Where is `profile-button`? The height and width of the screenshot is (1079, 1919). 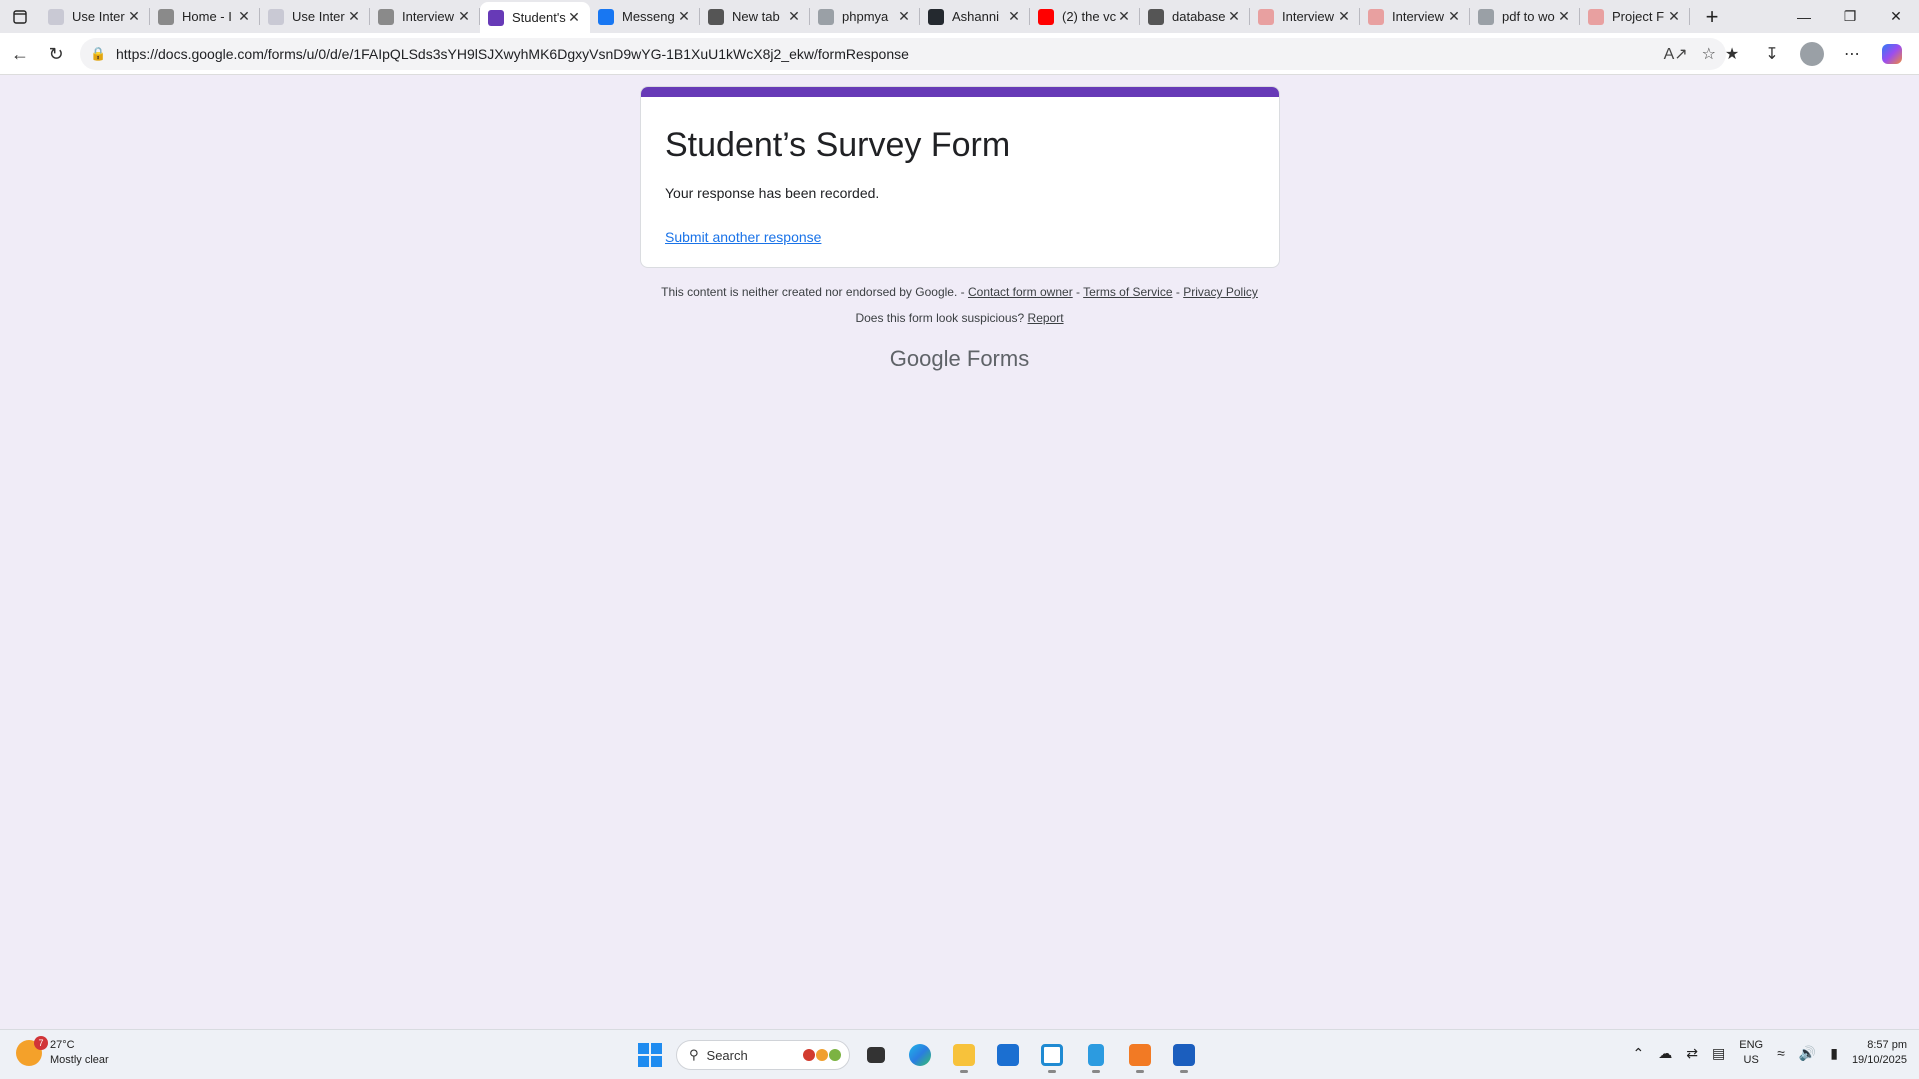
profile-button is located at coordinates (1812, 54).